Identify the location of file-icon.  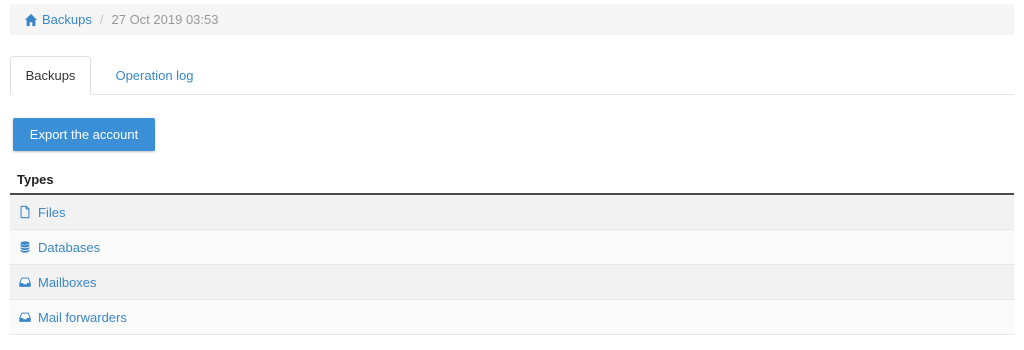
(25, 212).